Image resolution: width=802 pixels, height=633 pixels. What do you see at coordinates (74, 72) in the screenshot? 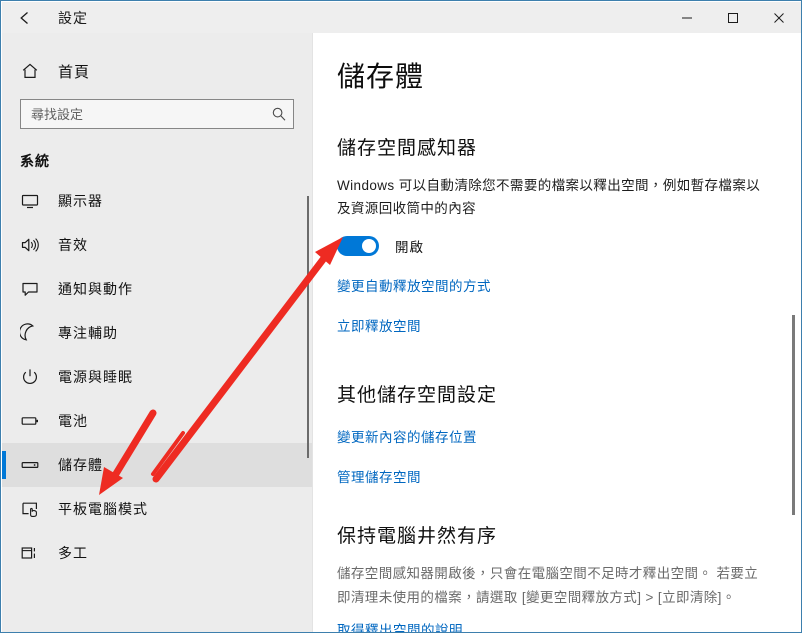
I see `sidebar-home-label: 首頁` at bounding box center [74, 72].